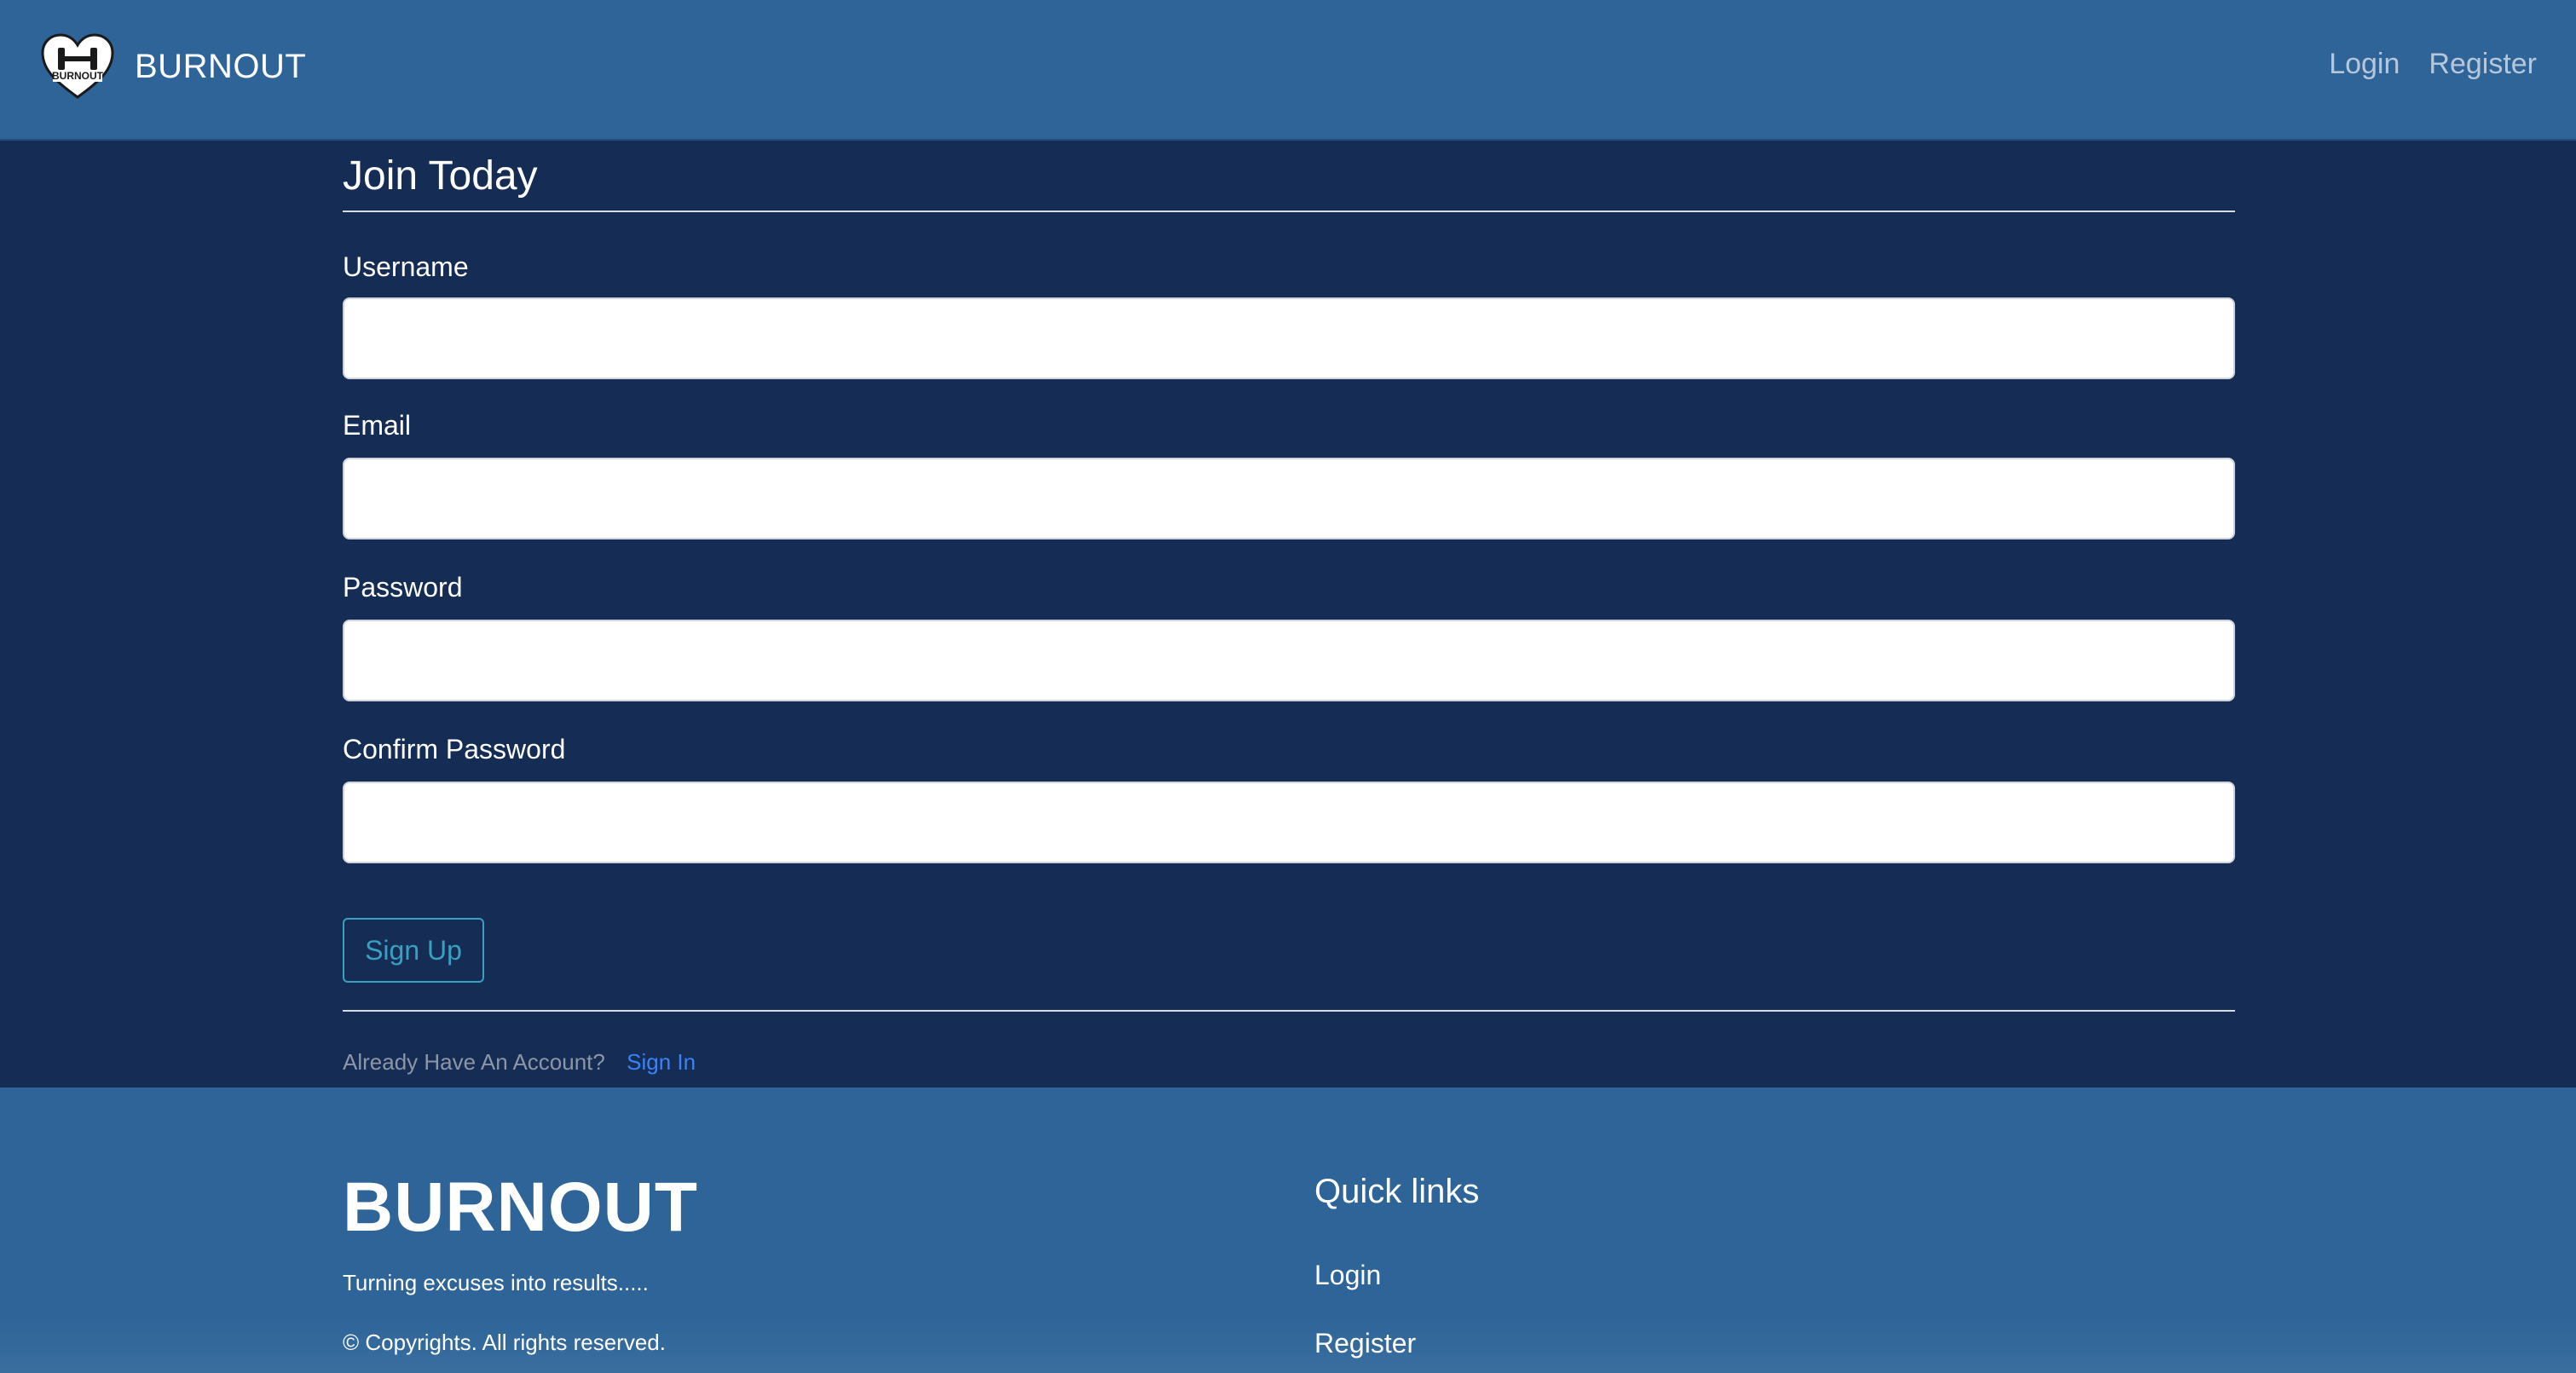 The width and height of the screenshot is (2576, 1373). Describe the element at coordinates (504, 1343) in the screenshot. I see `footer-copyright: © Copyrights. All rights reserved.` at that location.